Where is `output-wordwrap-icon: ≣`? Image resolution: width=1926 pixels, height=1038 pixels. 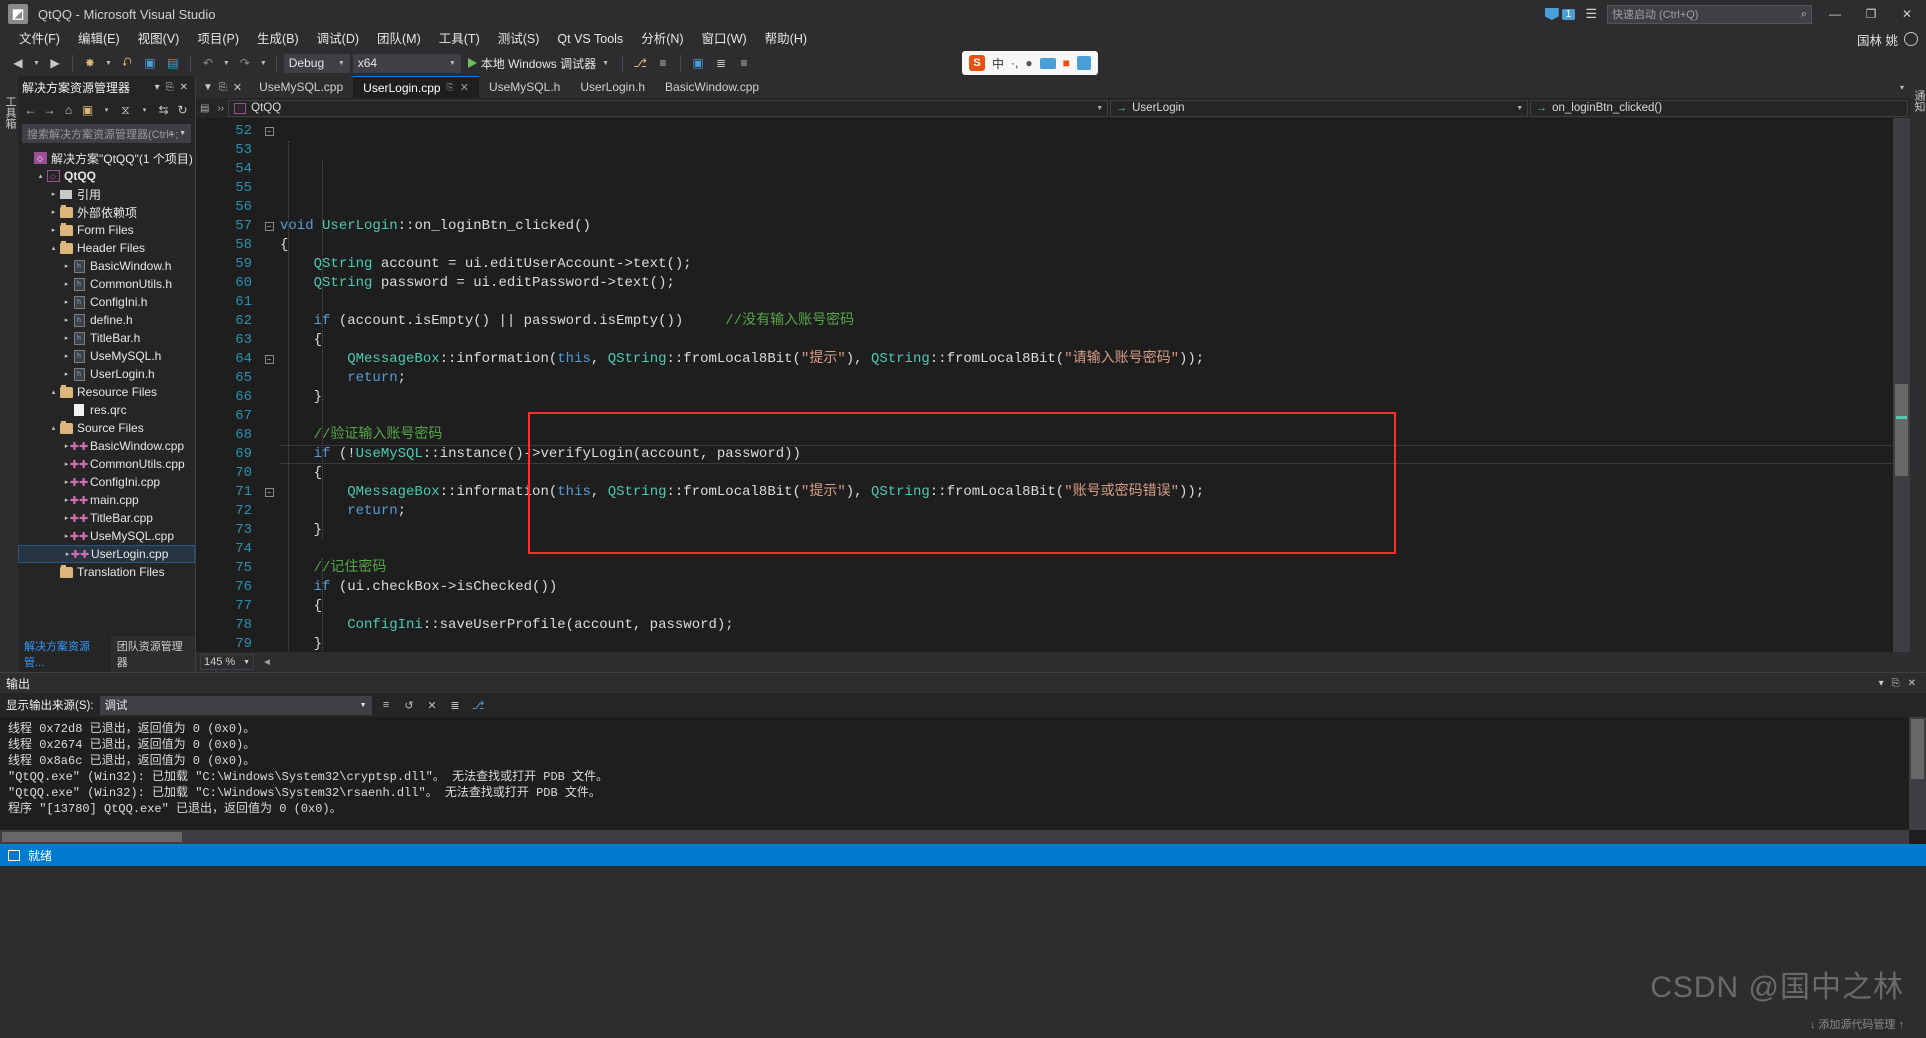 output-wordwrap-icon: ≣ is located at coordinates (455, 705).